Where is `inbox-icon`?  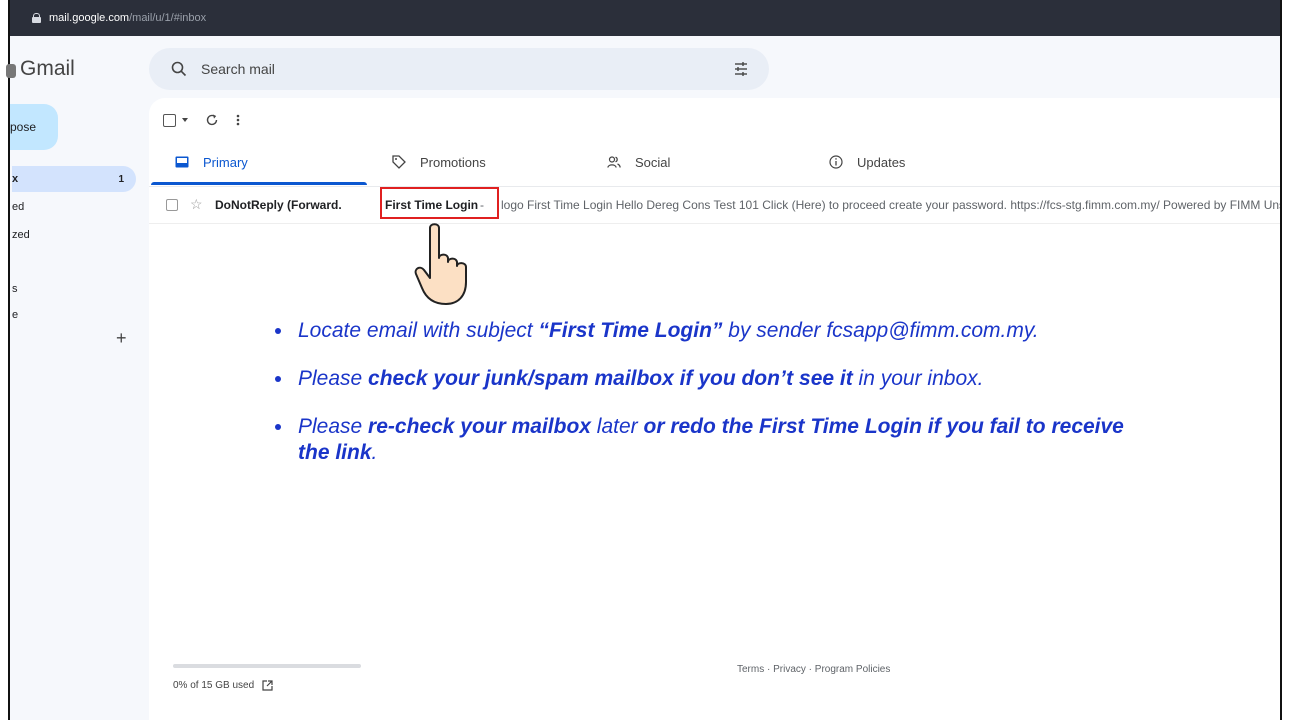 inbox-icon is located at coordinates (182, 162).